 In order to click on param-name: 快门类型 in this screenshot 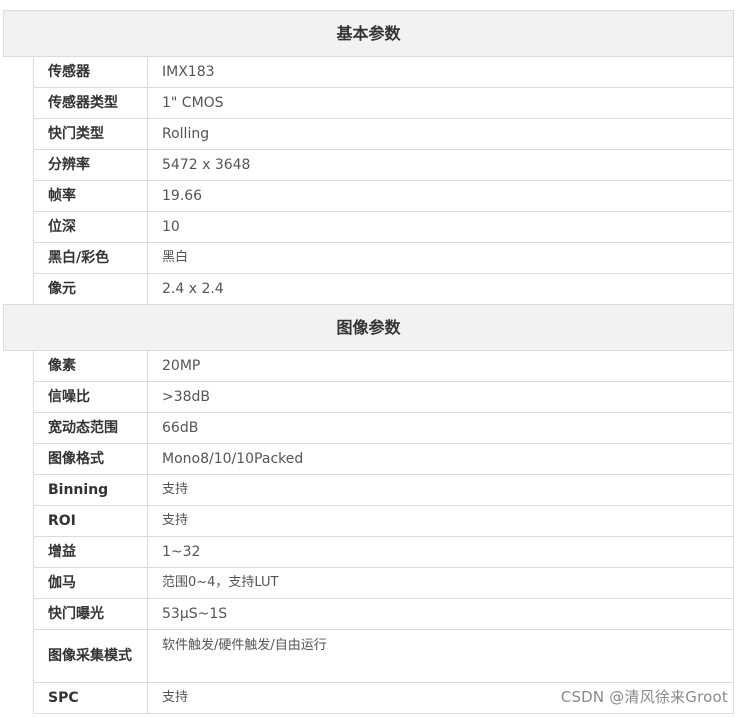, I will do `click(90, 134)`.